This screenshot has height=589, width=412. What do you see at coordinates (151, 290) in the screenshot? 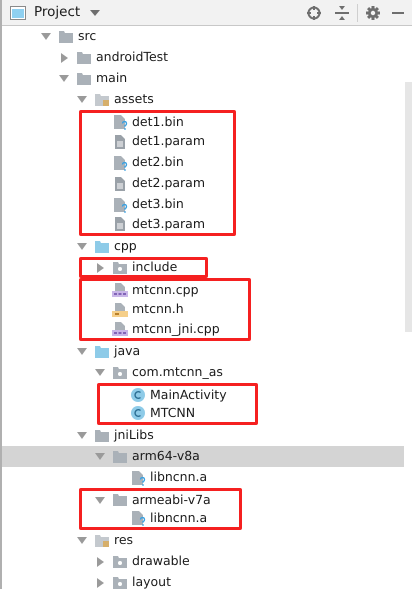
I see `tree-item: mtcnn.cpp` at bounding box center [151, 290].